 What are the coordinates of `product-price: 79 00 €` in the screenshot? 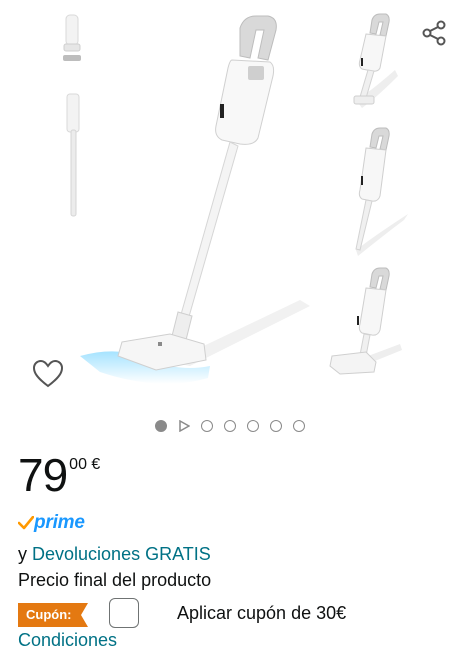 It's located at (59, 475).